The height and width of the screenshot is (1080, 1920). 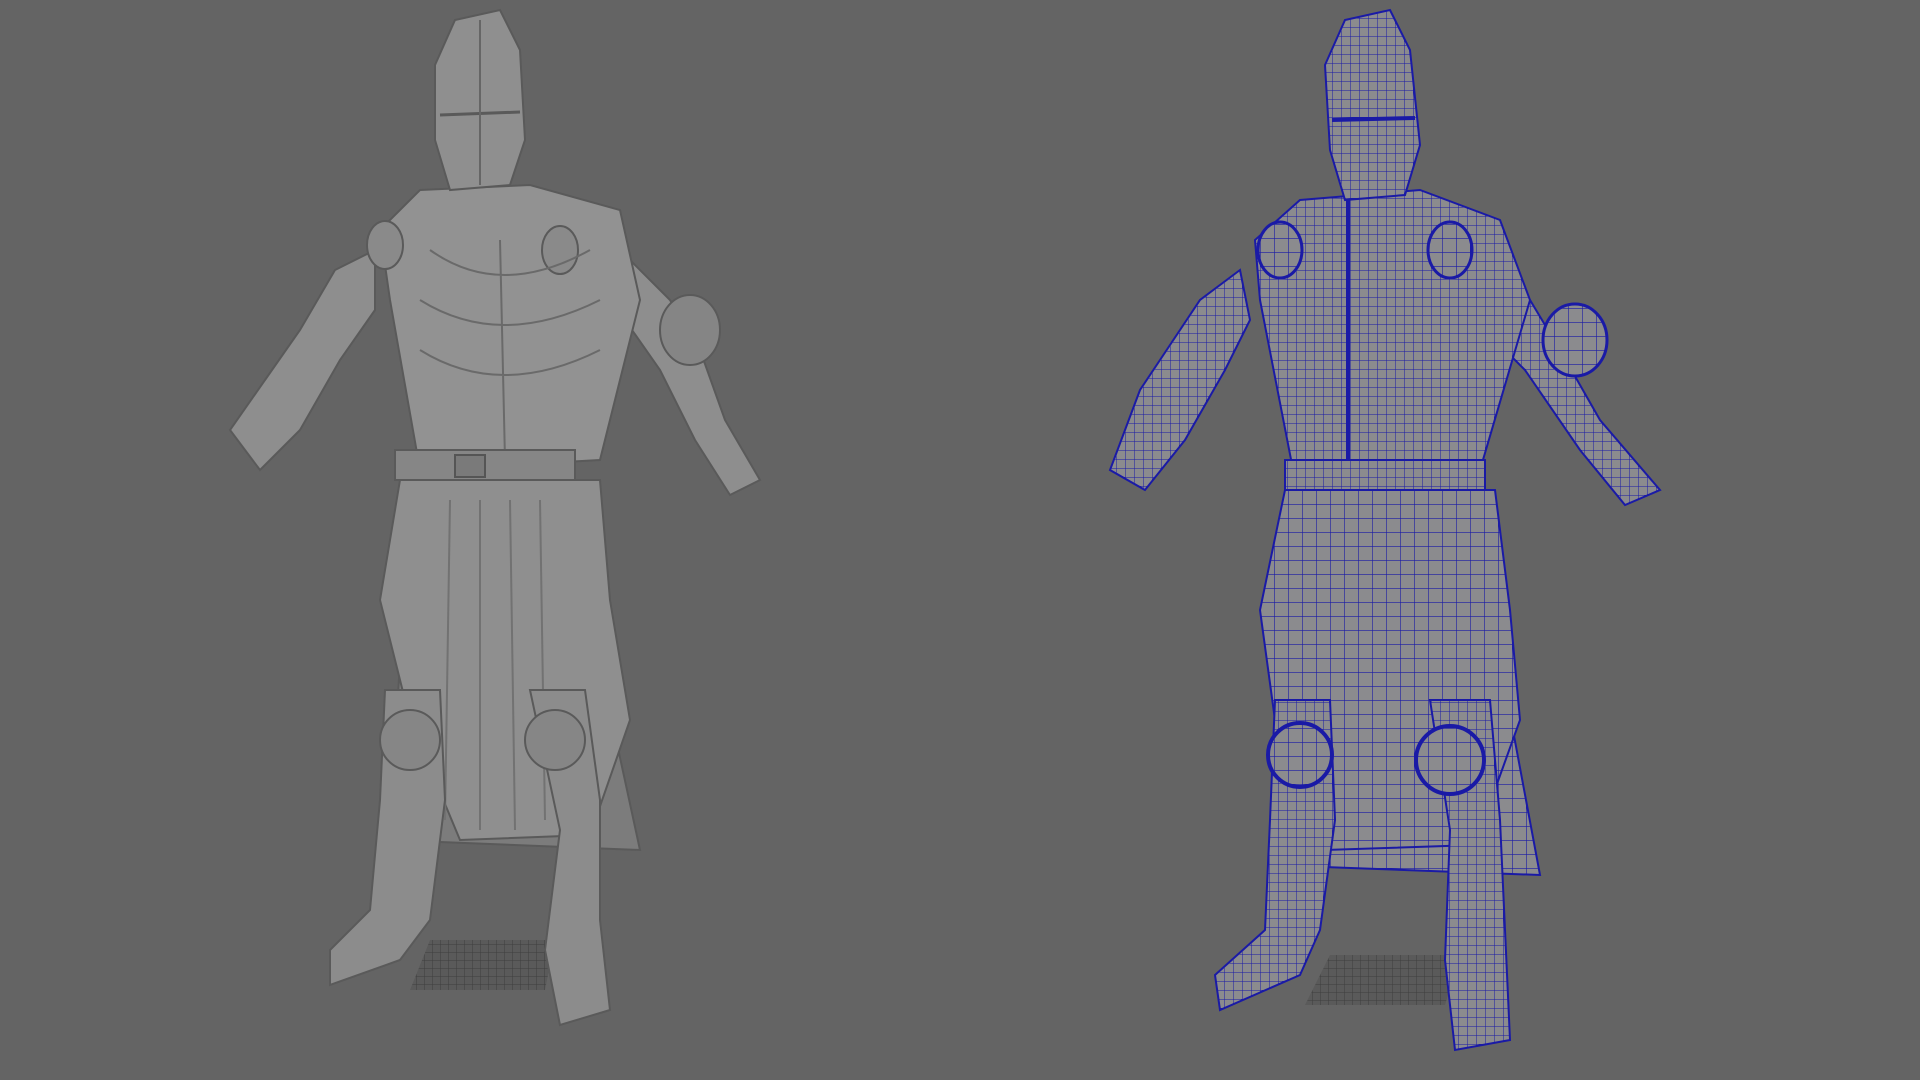 What do you see at coordinates (1373, 119) in the screenshot?
I see `helmet-visor-right` at bounding box center [1373, 119].